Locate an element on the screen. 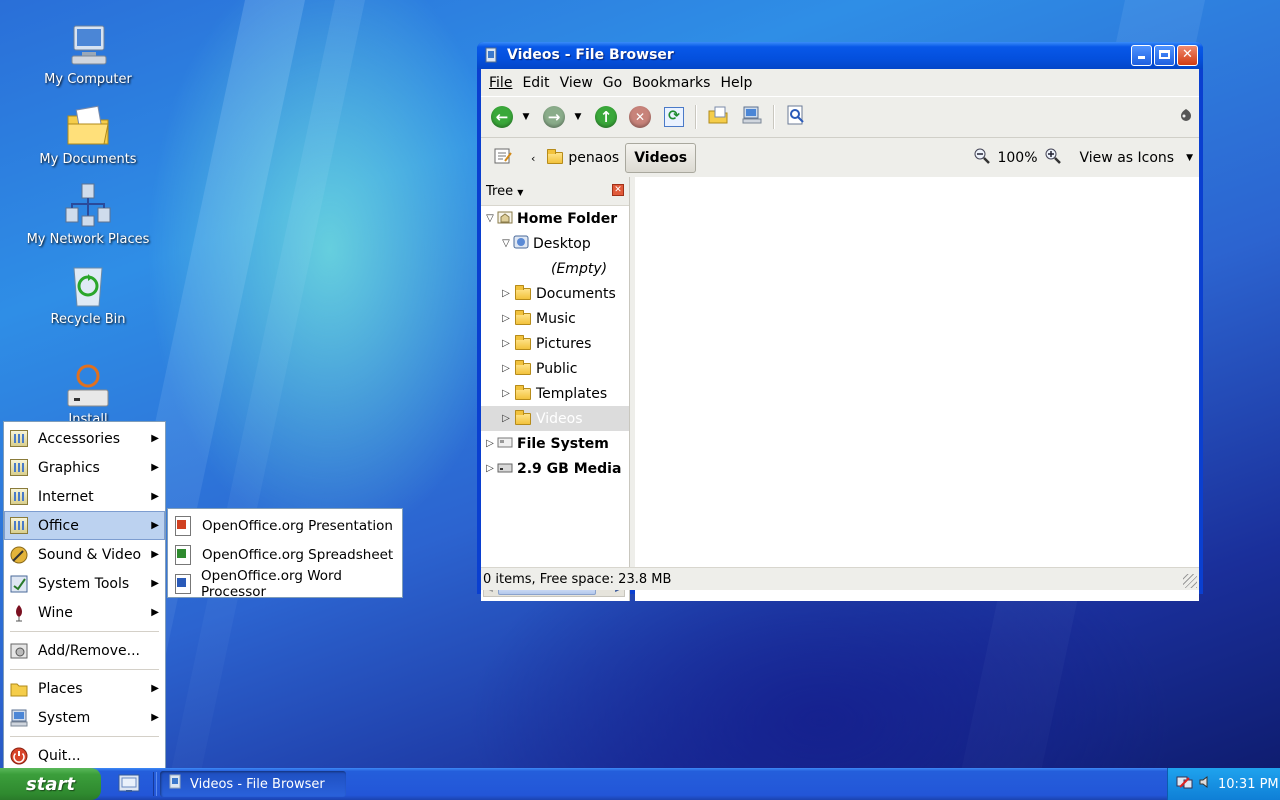 Image resolution: width=1280 pixels, height=800 pixels. path-scroll-left-button: ‹ is located at coordinates (529, 158).